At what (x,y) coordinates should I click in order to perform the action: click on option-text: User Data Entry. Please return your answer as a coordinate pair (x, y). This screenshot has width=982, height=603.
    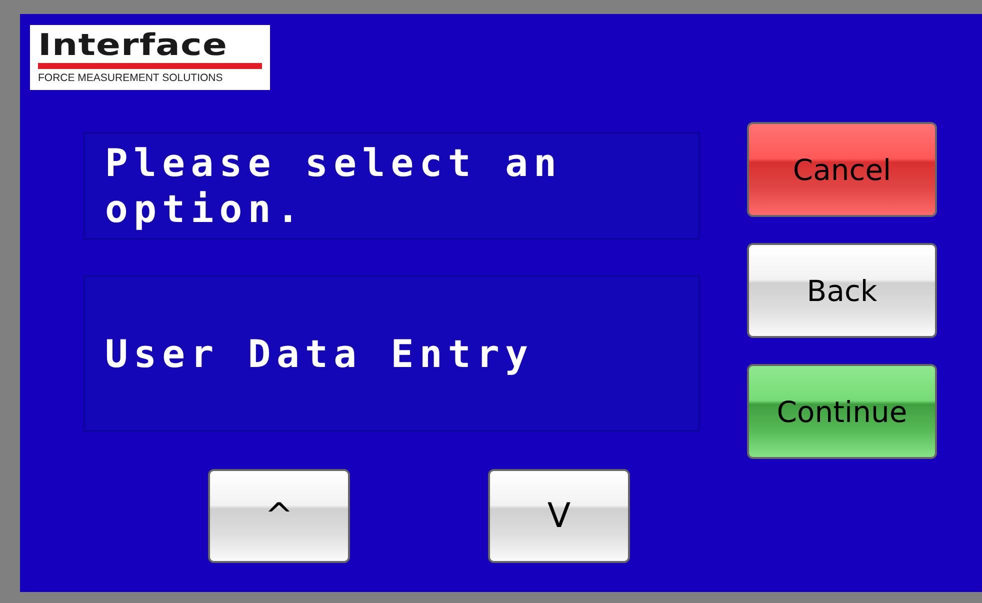
    Looking at the image, I should click on (319, 354).